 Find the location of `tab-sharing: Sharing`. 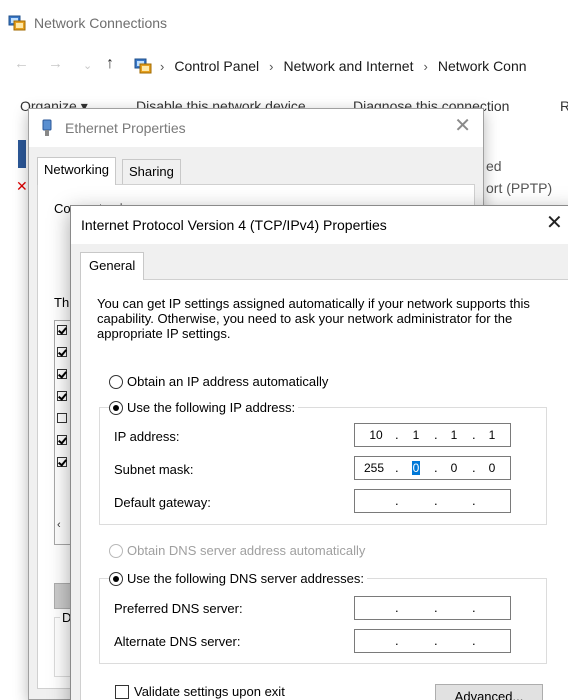

tab-sharing: Sharing is located at coordinates (151, 172).